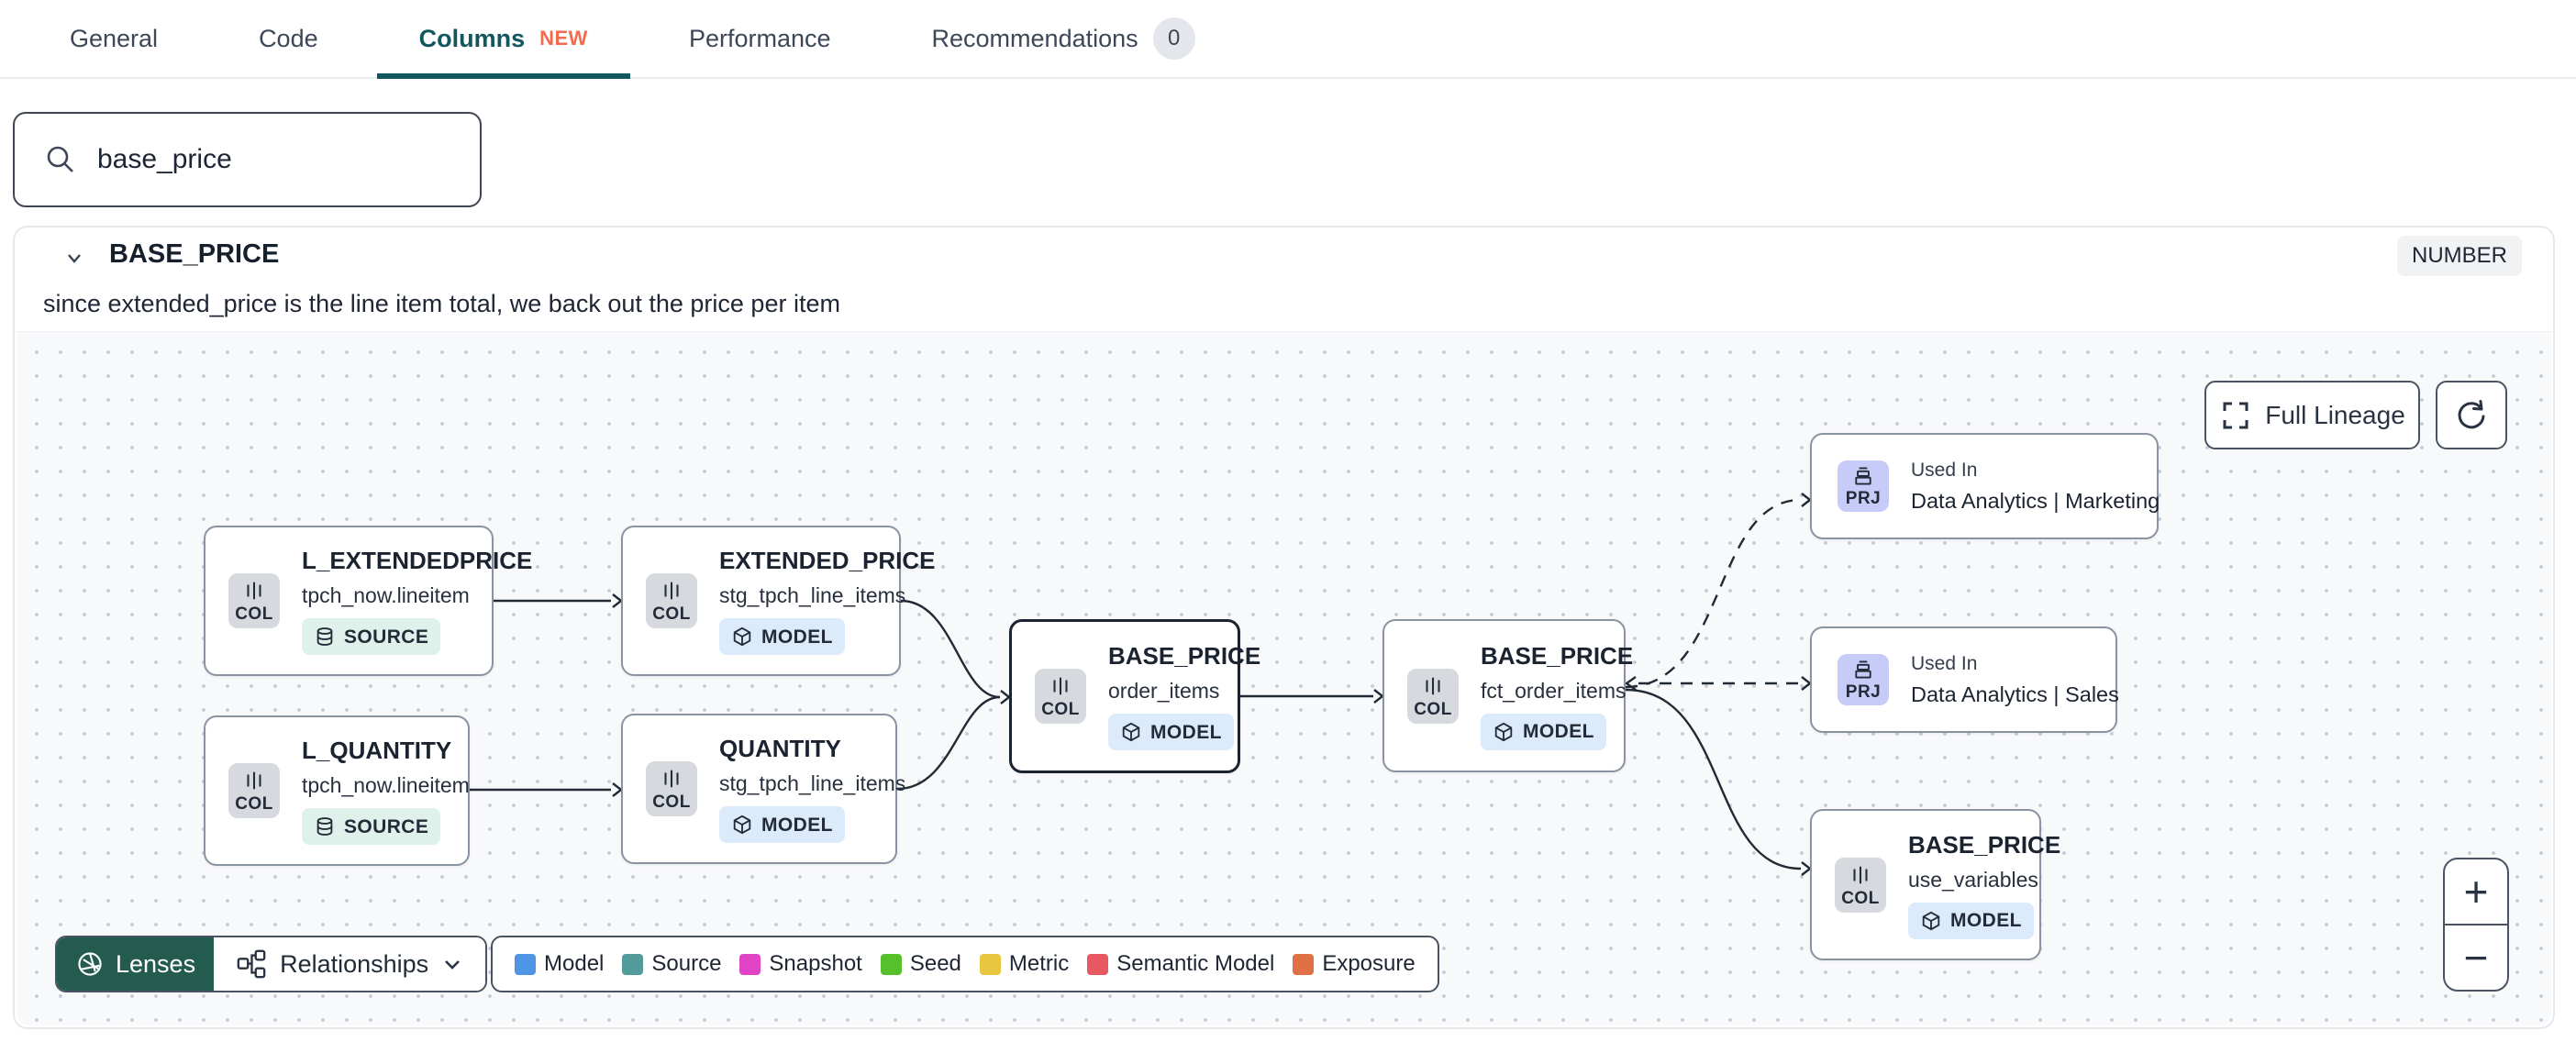 This screenshot has width=2576, height=1053. I want to click on recommendations-count-badge: 0, so click(1173, 38).